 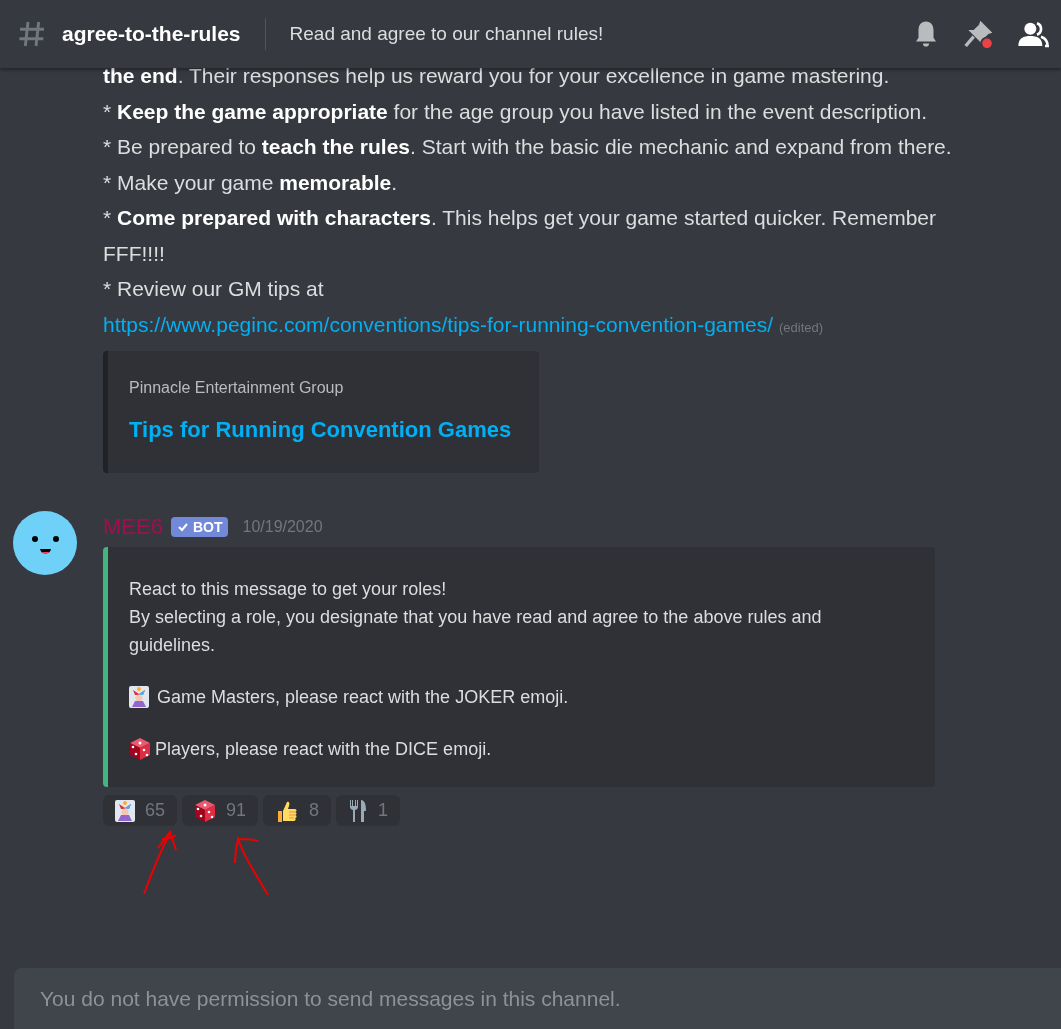 What do you see at coordinates (133, 527) in the screenshot?
I see `author-name: MEE6` at bounding box center [133, 527].